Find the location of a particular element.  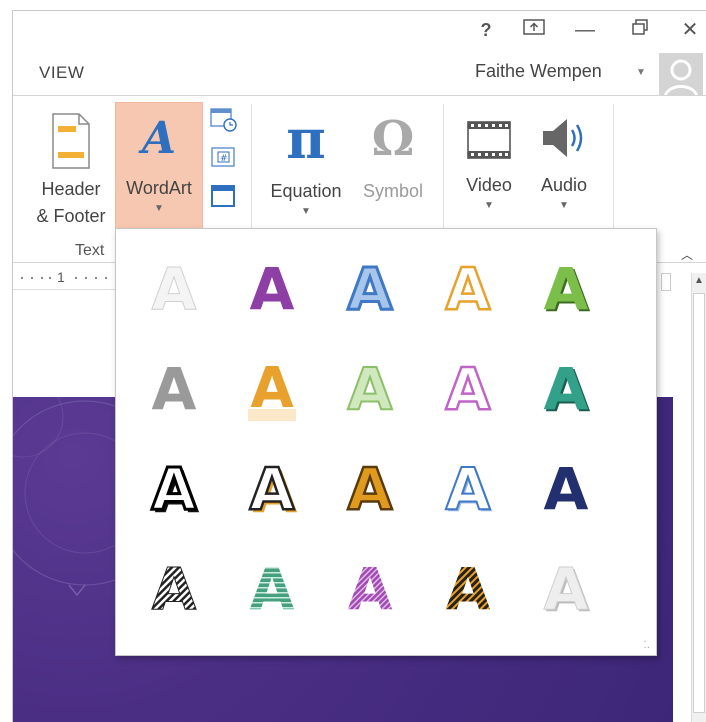

audio-button: Audio ▼ is located at coordinates (564, 155).